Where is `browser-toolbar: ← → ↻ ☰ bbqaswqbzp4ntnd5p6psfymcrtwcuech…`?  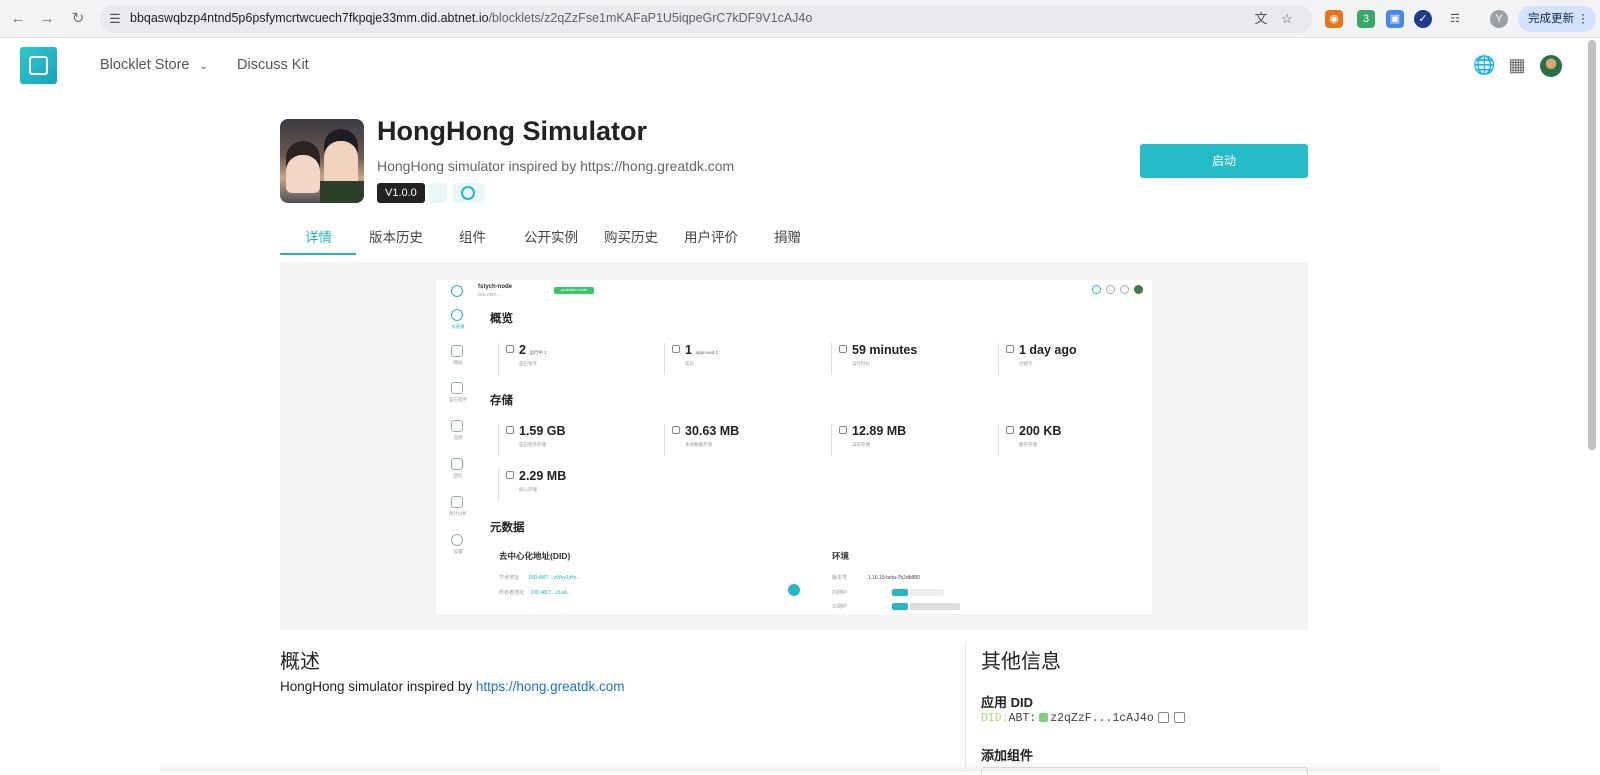 browser-toolbar: ← → ↻ ☰ bbqaswqbzp4ntnd5p6psfymcrtwcuech… is located at coordinates (800, 19).